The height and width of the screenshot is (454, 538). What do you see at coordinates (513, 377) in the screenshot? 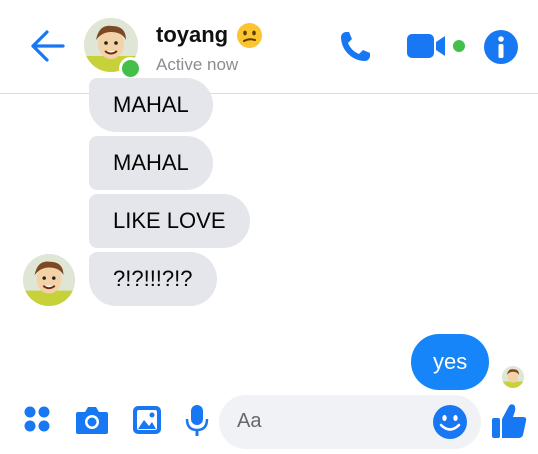
I see `seen-receipt-avatar` at bounding box center [513, 377].